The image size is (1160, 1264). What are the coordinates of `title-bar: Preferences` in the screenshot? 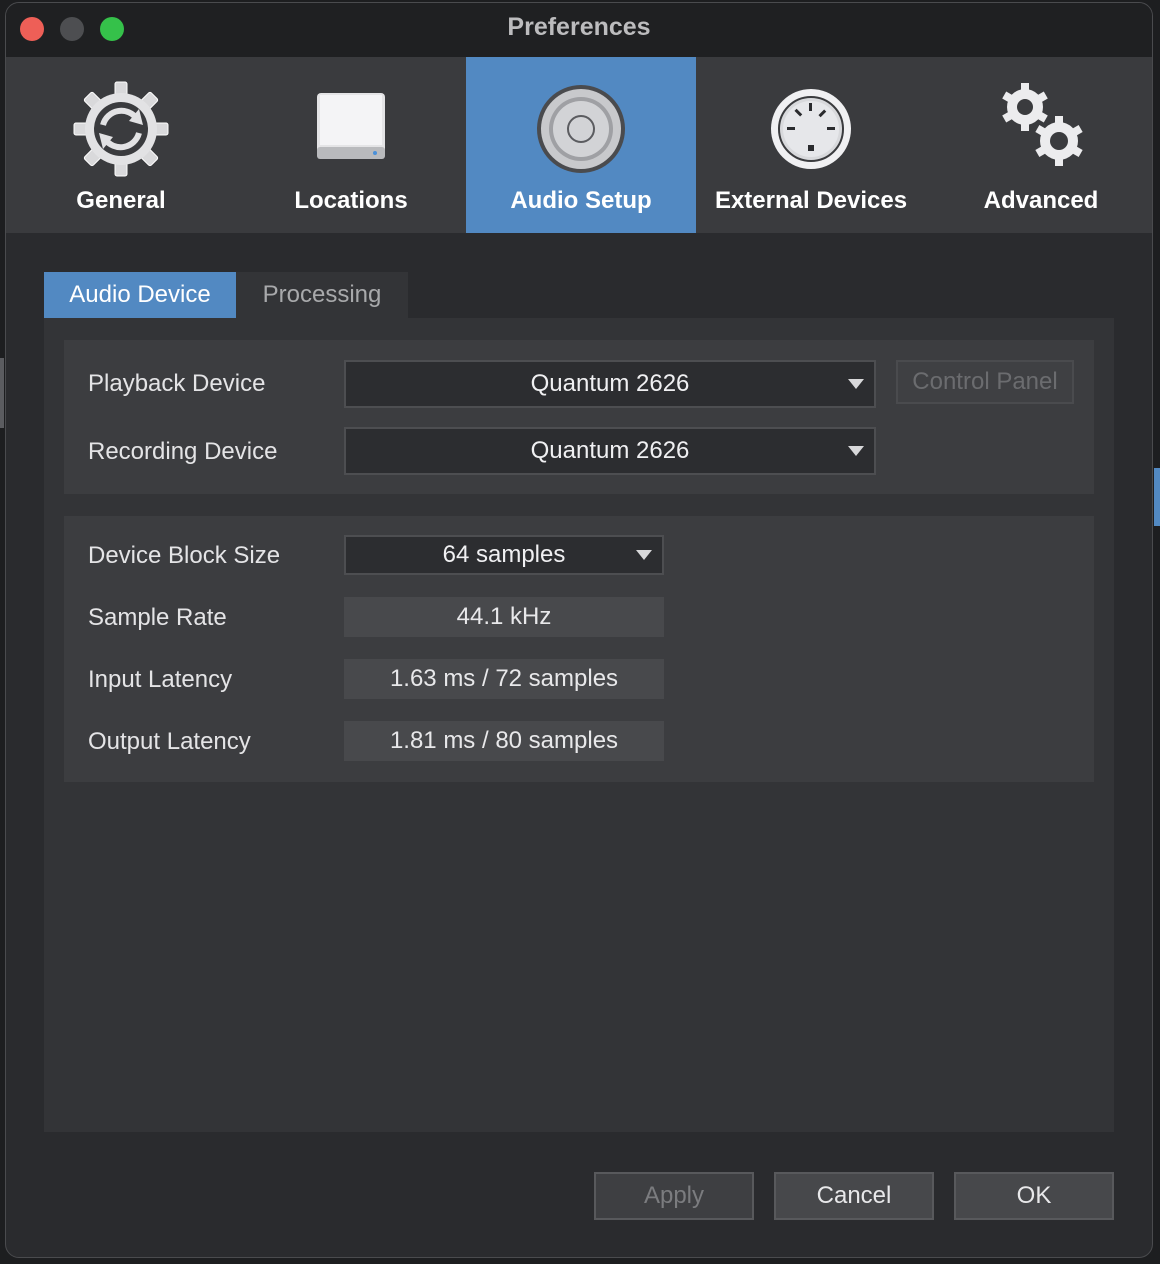 It's located at (579, 30).